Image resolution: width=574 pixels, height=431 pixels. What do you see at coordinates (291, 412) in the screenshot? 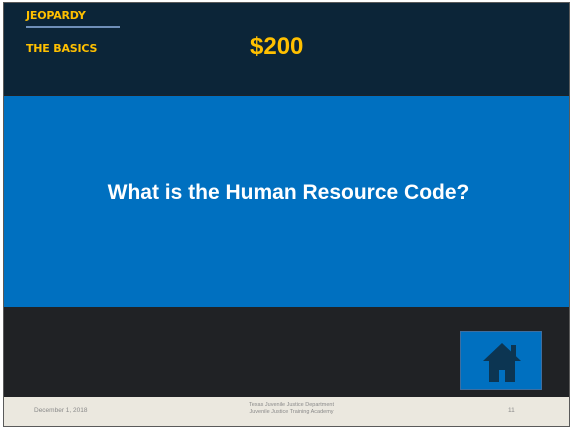
I see `footer-org-line-2: Juvenile Justice Training Academy` at bounding box center [291, 412].